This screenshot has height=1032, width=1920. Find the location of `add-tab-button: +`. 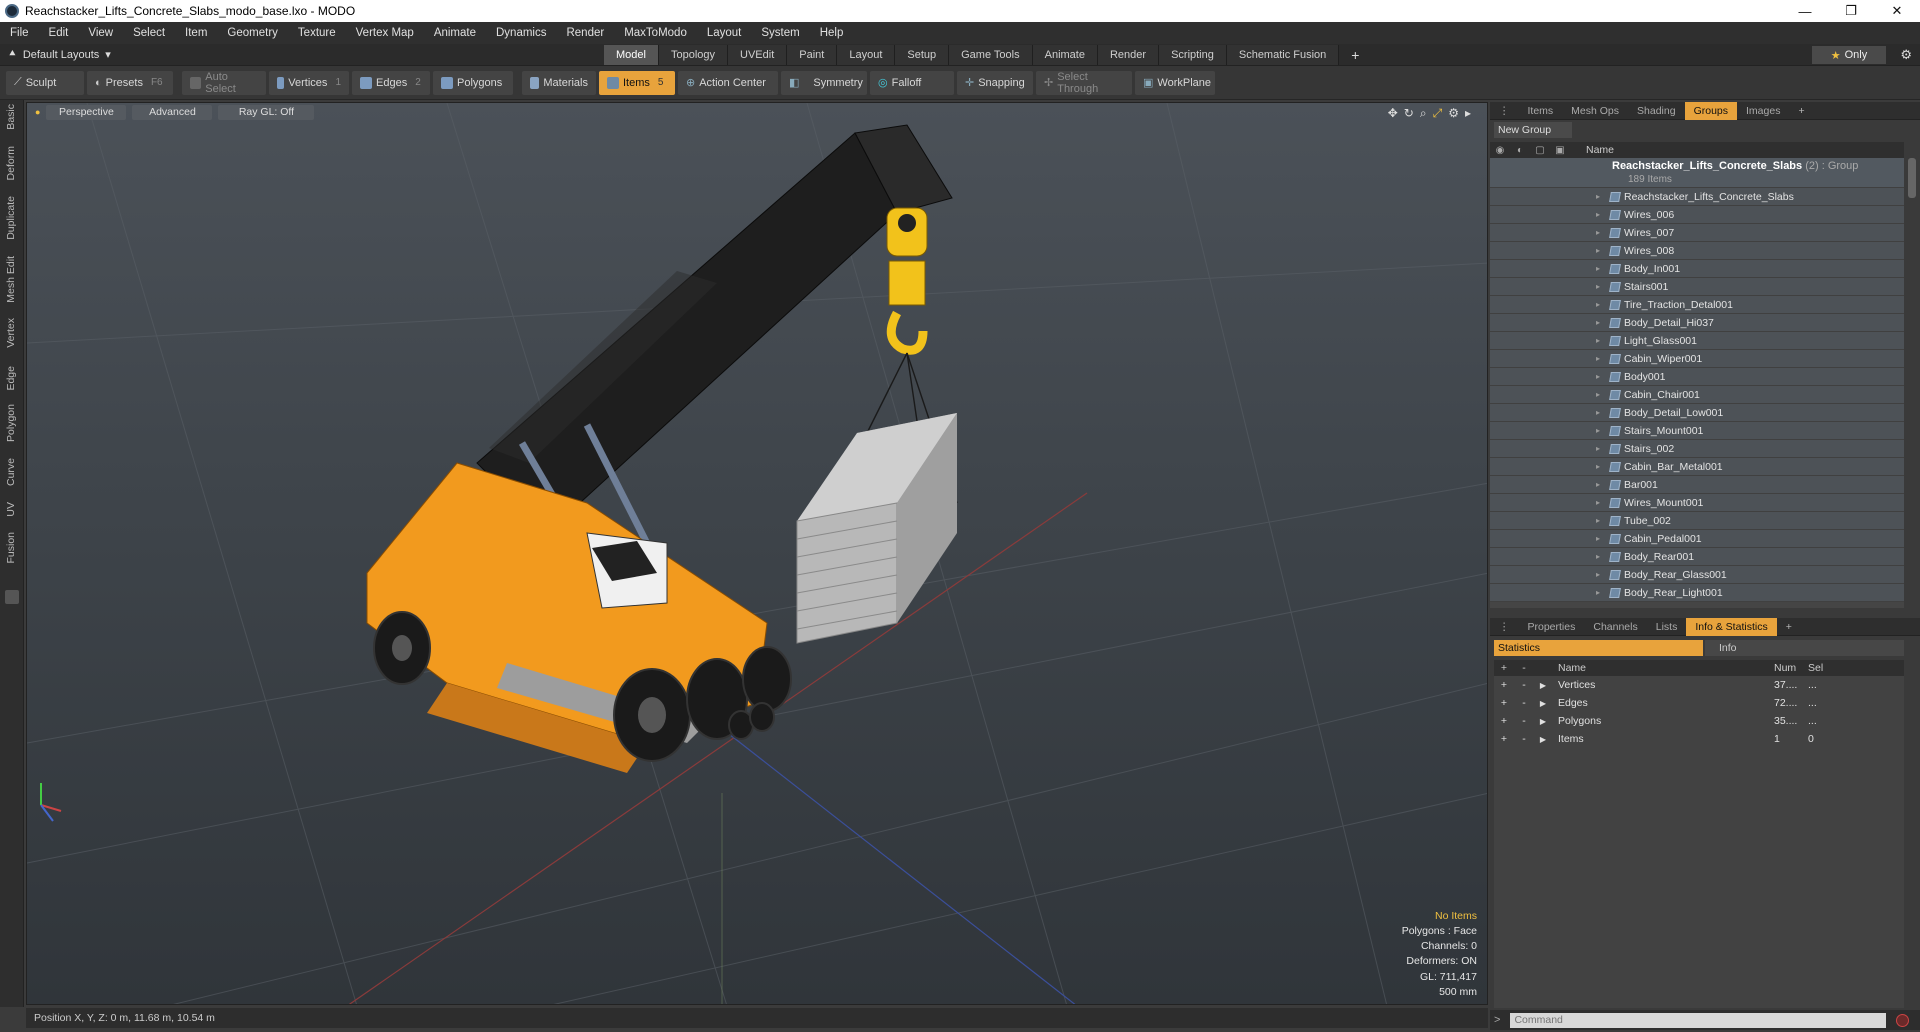

add-tab-button: + is located at coordinates (1355, 55).